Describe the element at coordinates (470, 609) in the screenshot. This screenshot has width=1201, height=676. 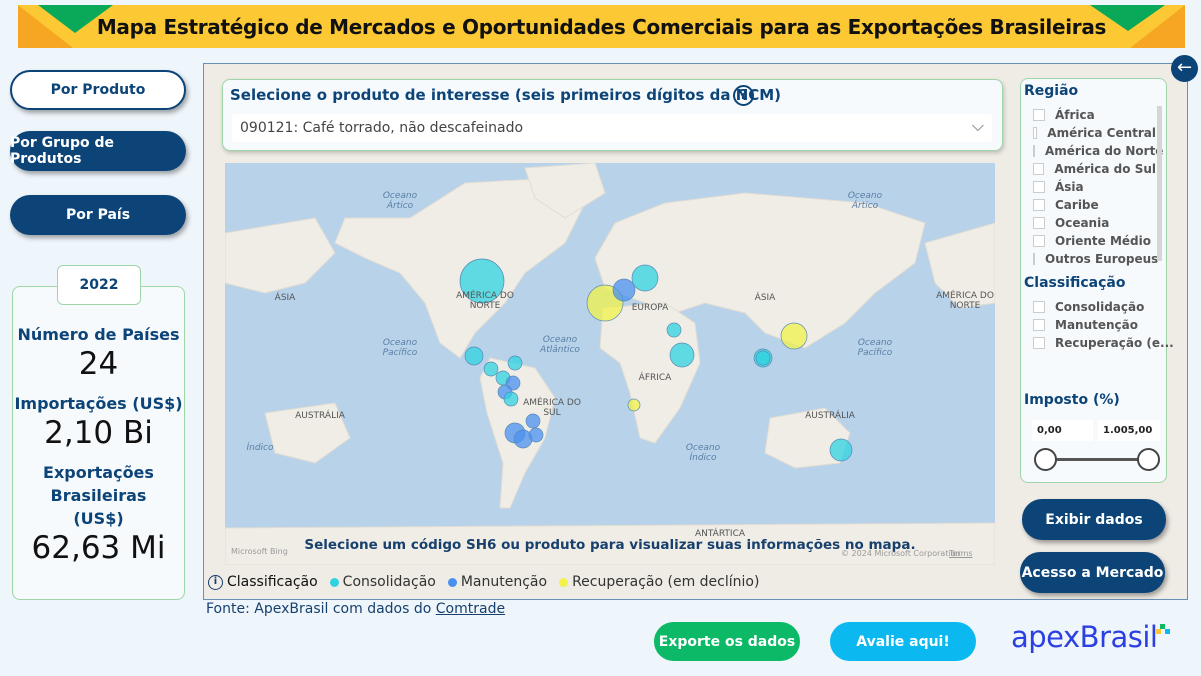
I see `comtrade-link: Comtrade` at that location.